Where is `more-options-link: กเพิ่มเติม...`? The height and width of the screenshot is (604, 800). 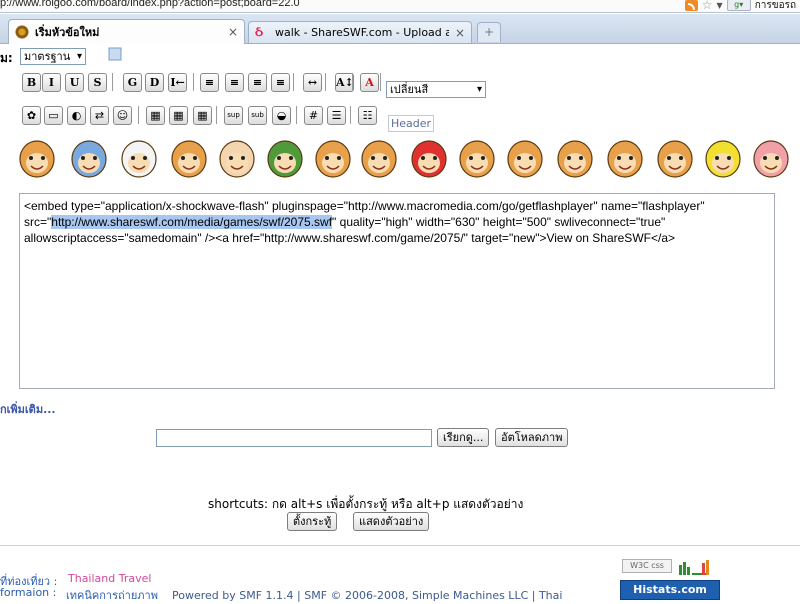 more-options-link: กเพิ่มเติม... is located at coordinates (28, 409).